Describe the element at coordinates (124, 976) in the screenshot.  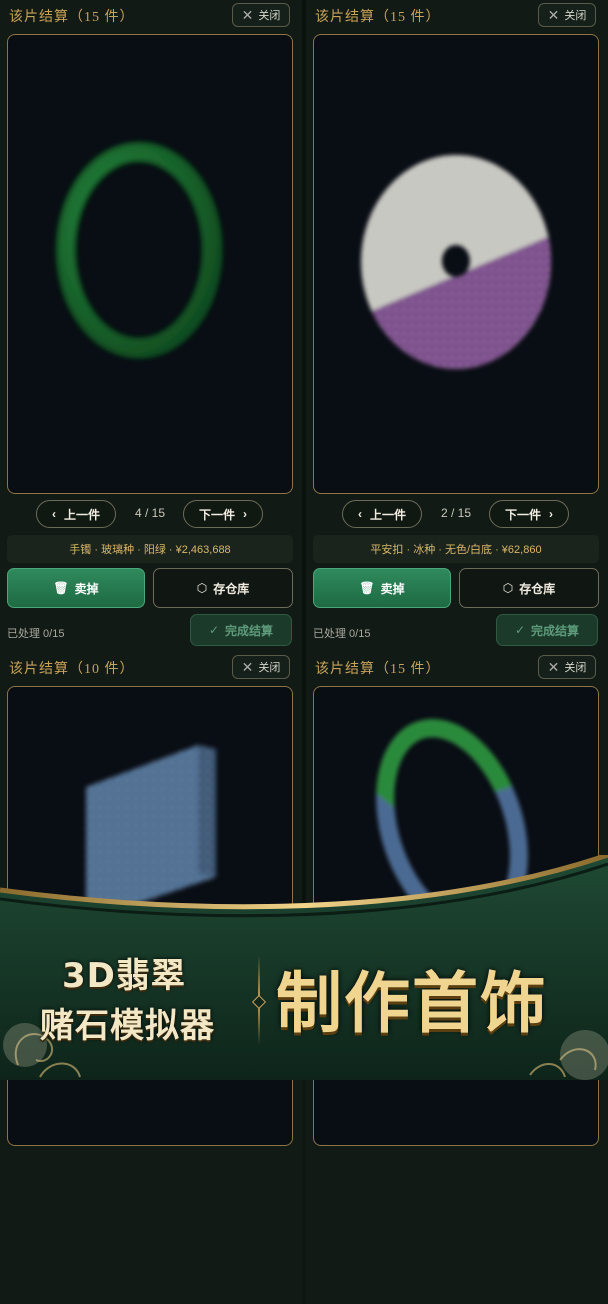
I see `brand-title-line1: 3D翡翠` at that location.